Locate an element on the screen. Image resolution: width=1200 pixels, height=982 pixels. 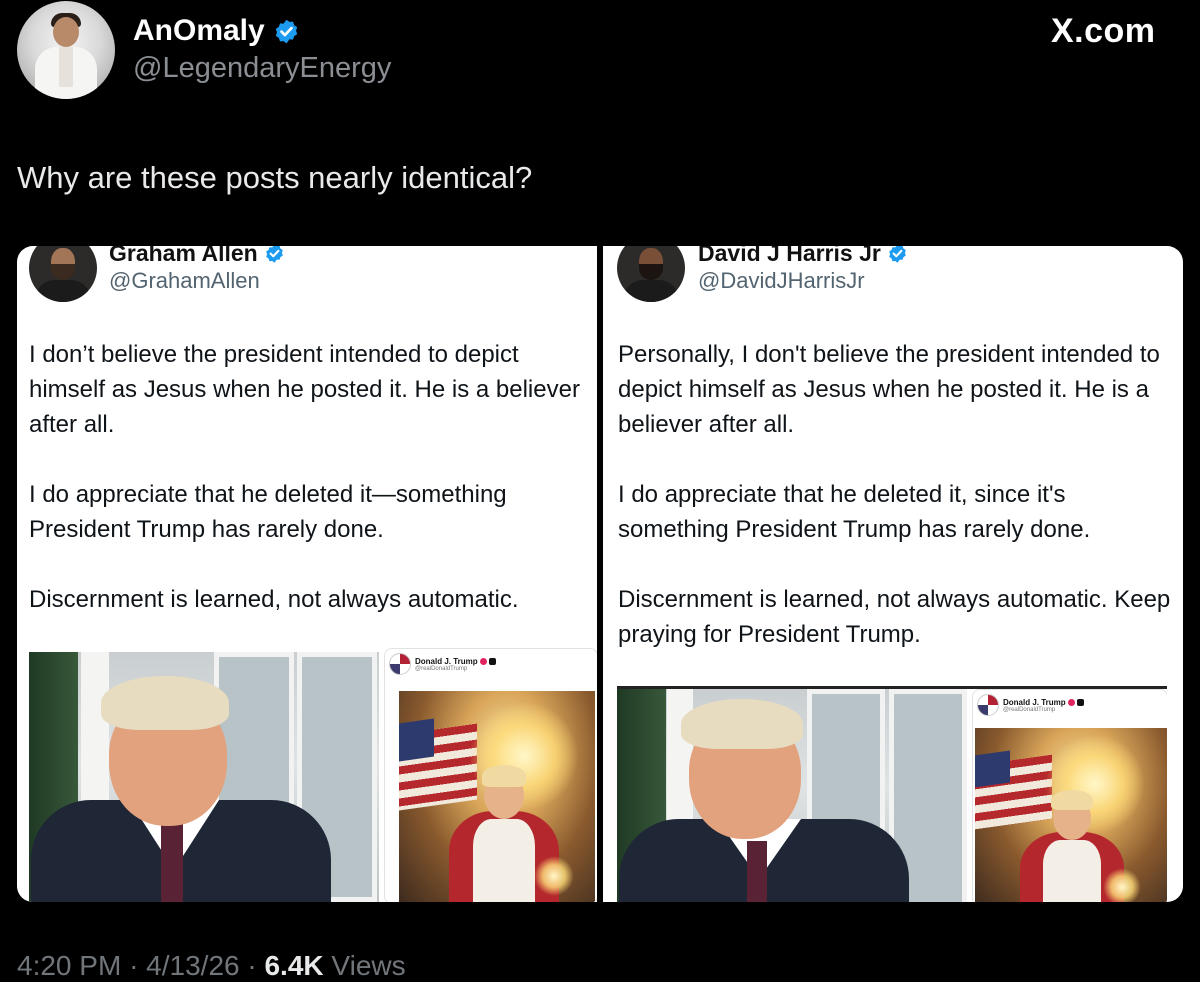
post-text: Why are these posts nearly identical? is located at coordinates (275, 177).